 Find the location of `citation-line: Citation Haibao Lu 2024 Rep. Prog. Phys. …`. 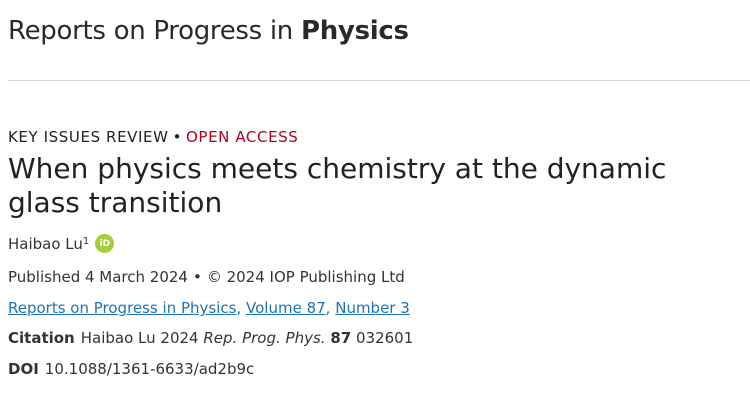

citation-line: Citation Haibao Lu 2024 Rep. Prog. Phys. … is located at coordinates (210, 338).